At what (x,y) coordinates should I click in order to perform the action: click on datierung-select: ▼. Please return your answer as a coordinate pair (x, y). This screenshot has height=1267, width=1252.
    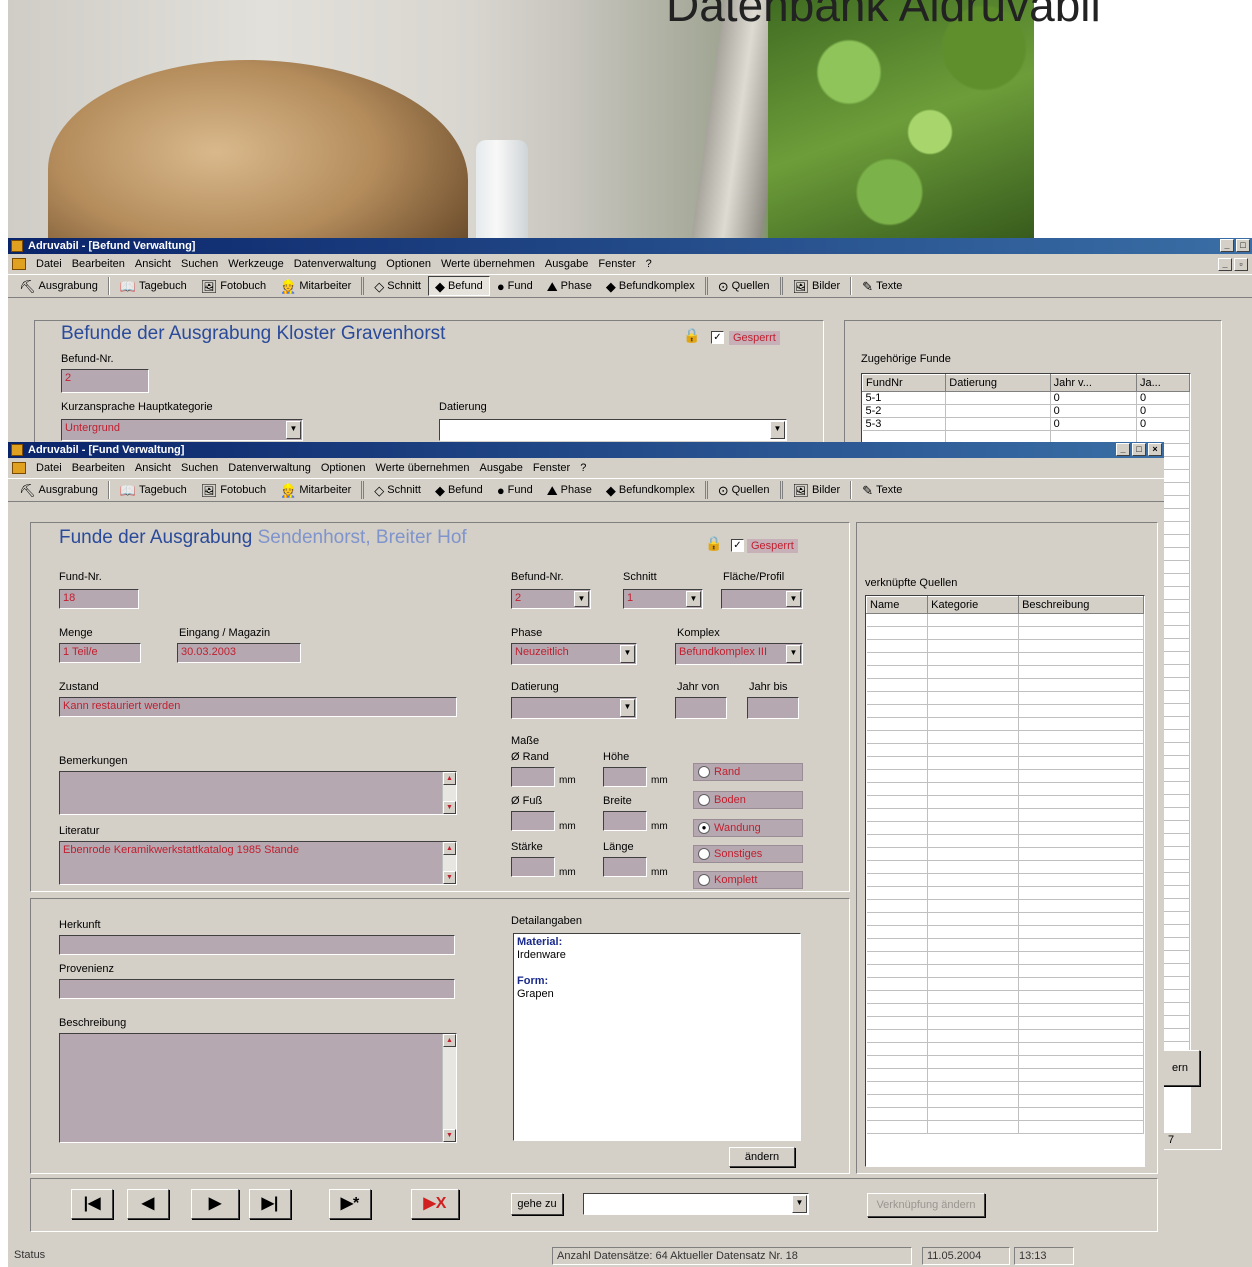
    Looking at the image, I should click on (574, 708).